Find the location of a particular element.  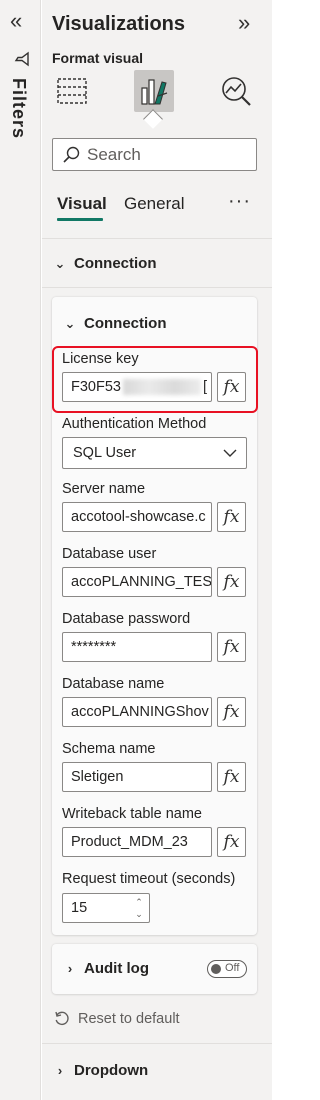

pane-title: Visualizations is located at coordinates (119, 24).